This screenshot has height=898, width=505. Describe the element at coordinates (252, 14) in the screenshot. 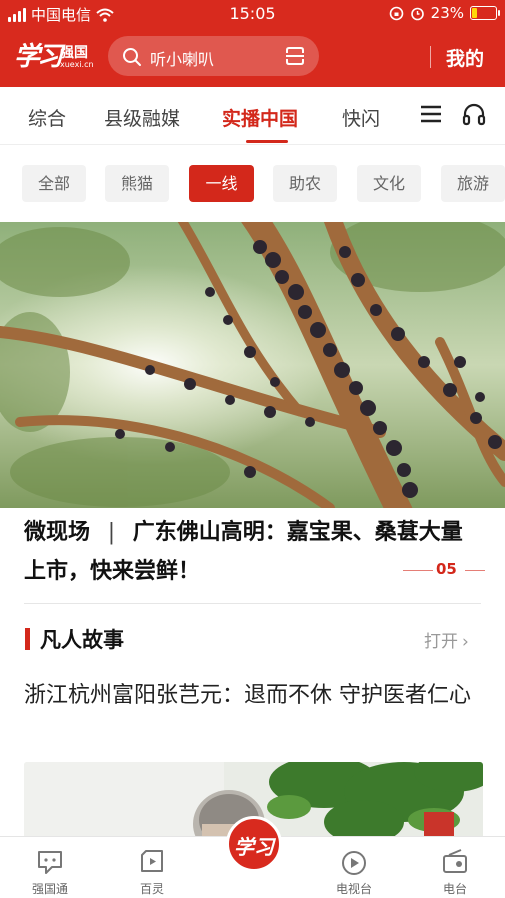

I see `status-bar: 中国电信 15:05 23%` at that location.